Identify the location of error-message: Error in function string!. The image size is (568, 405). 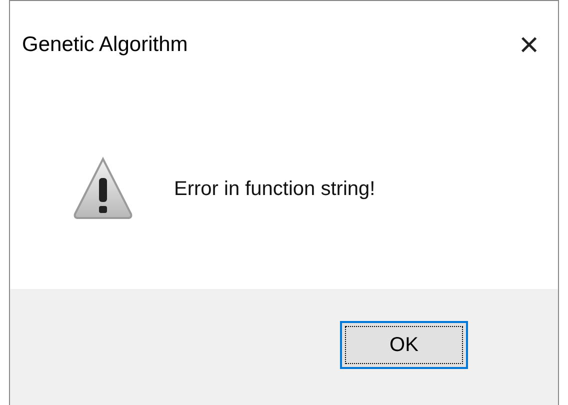
(275, 189).